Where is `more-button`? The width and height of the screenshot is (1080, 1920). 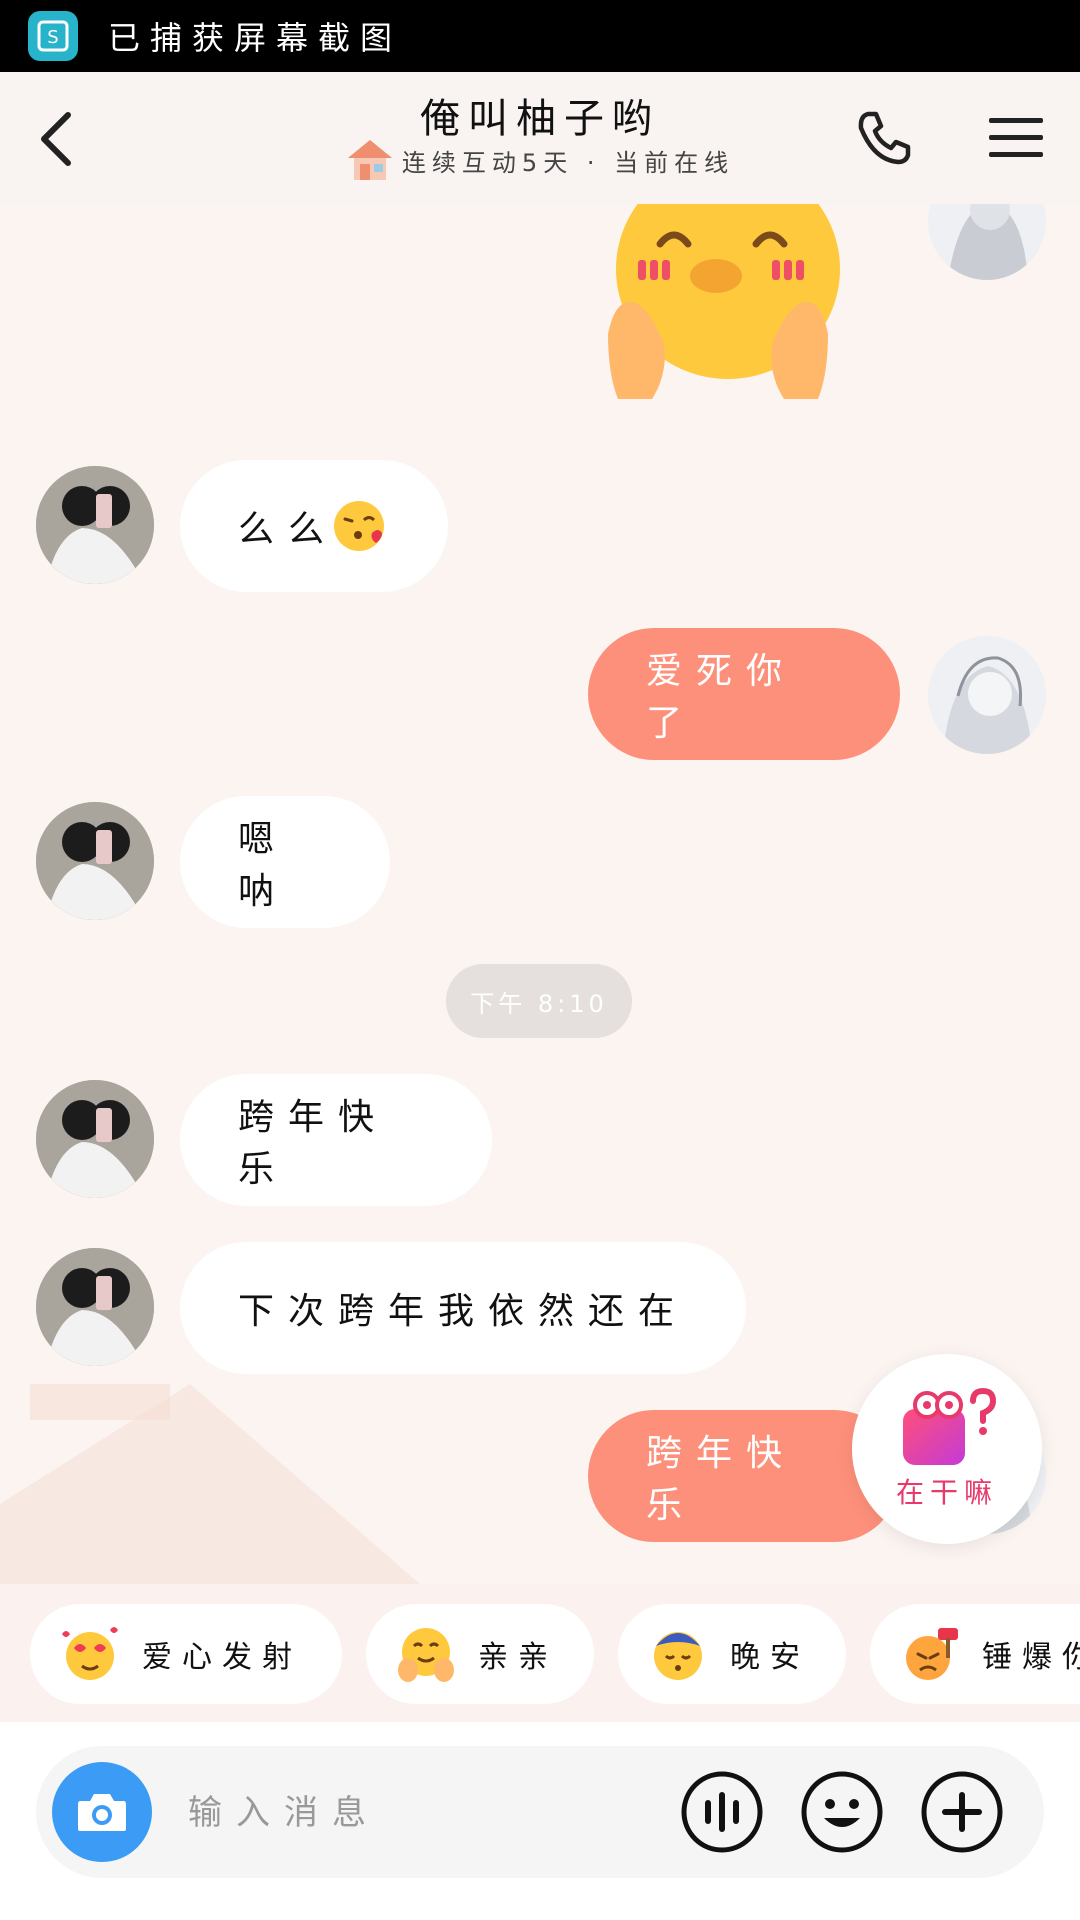 more-button is located at coordinates (962, 1812).